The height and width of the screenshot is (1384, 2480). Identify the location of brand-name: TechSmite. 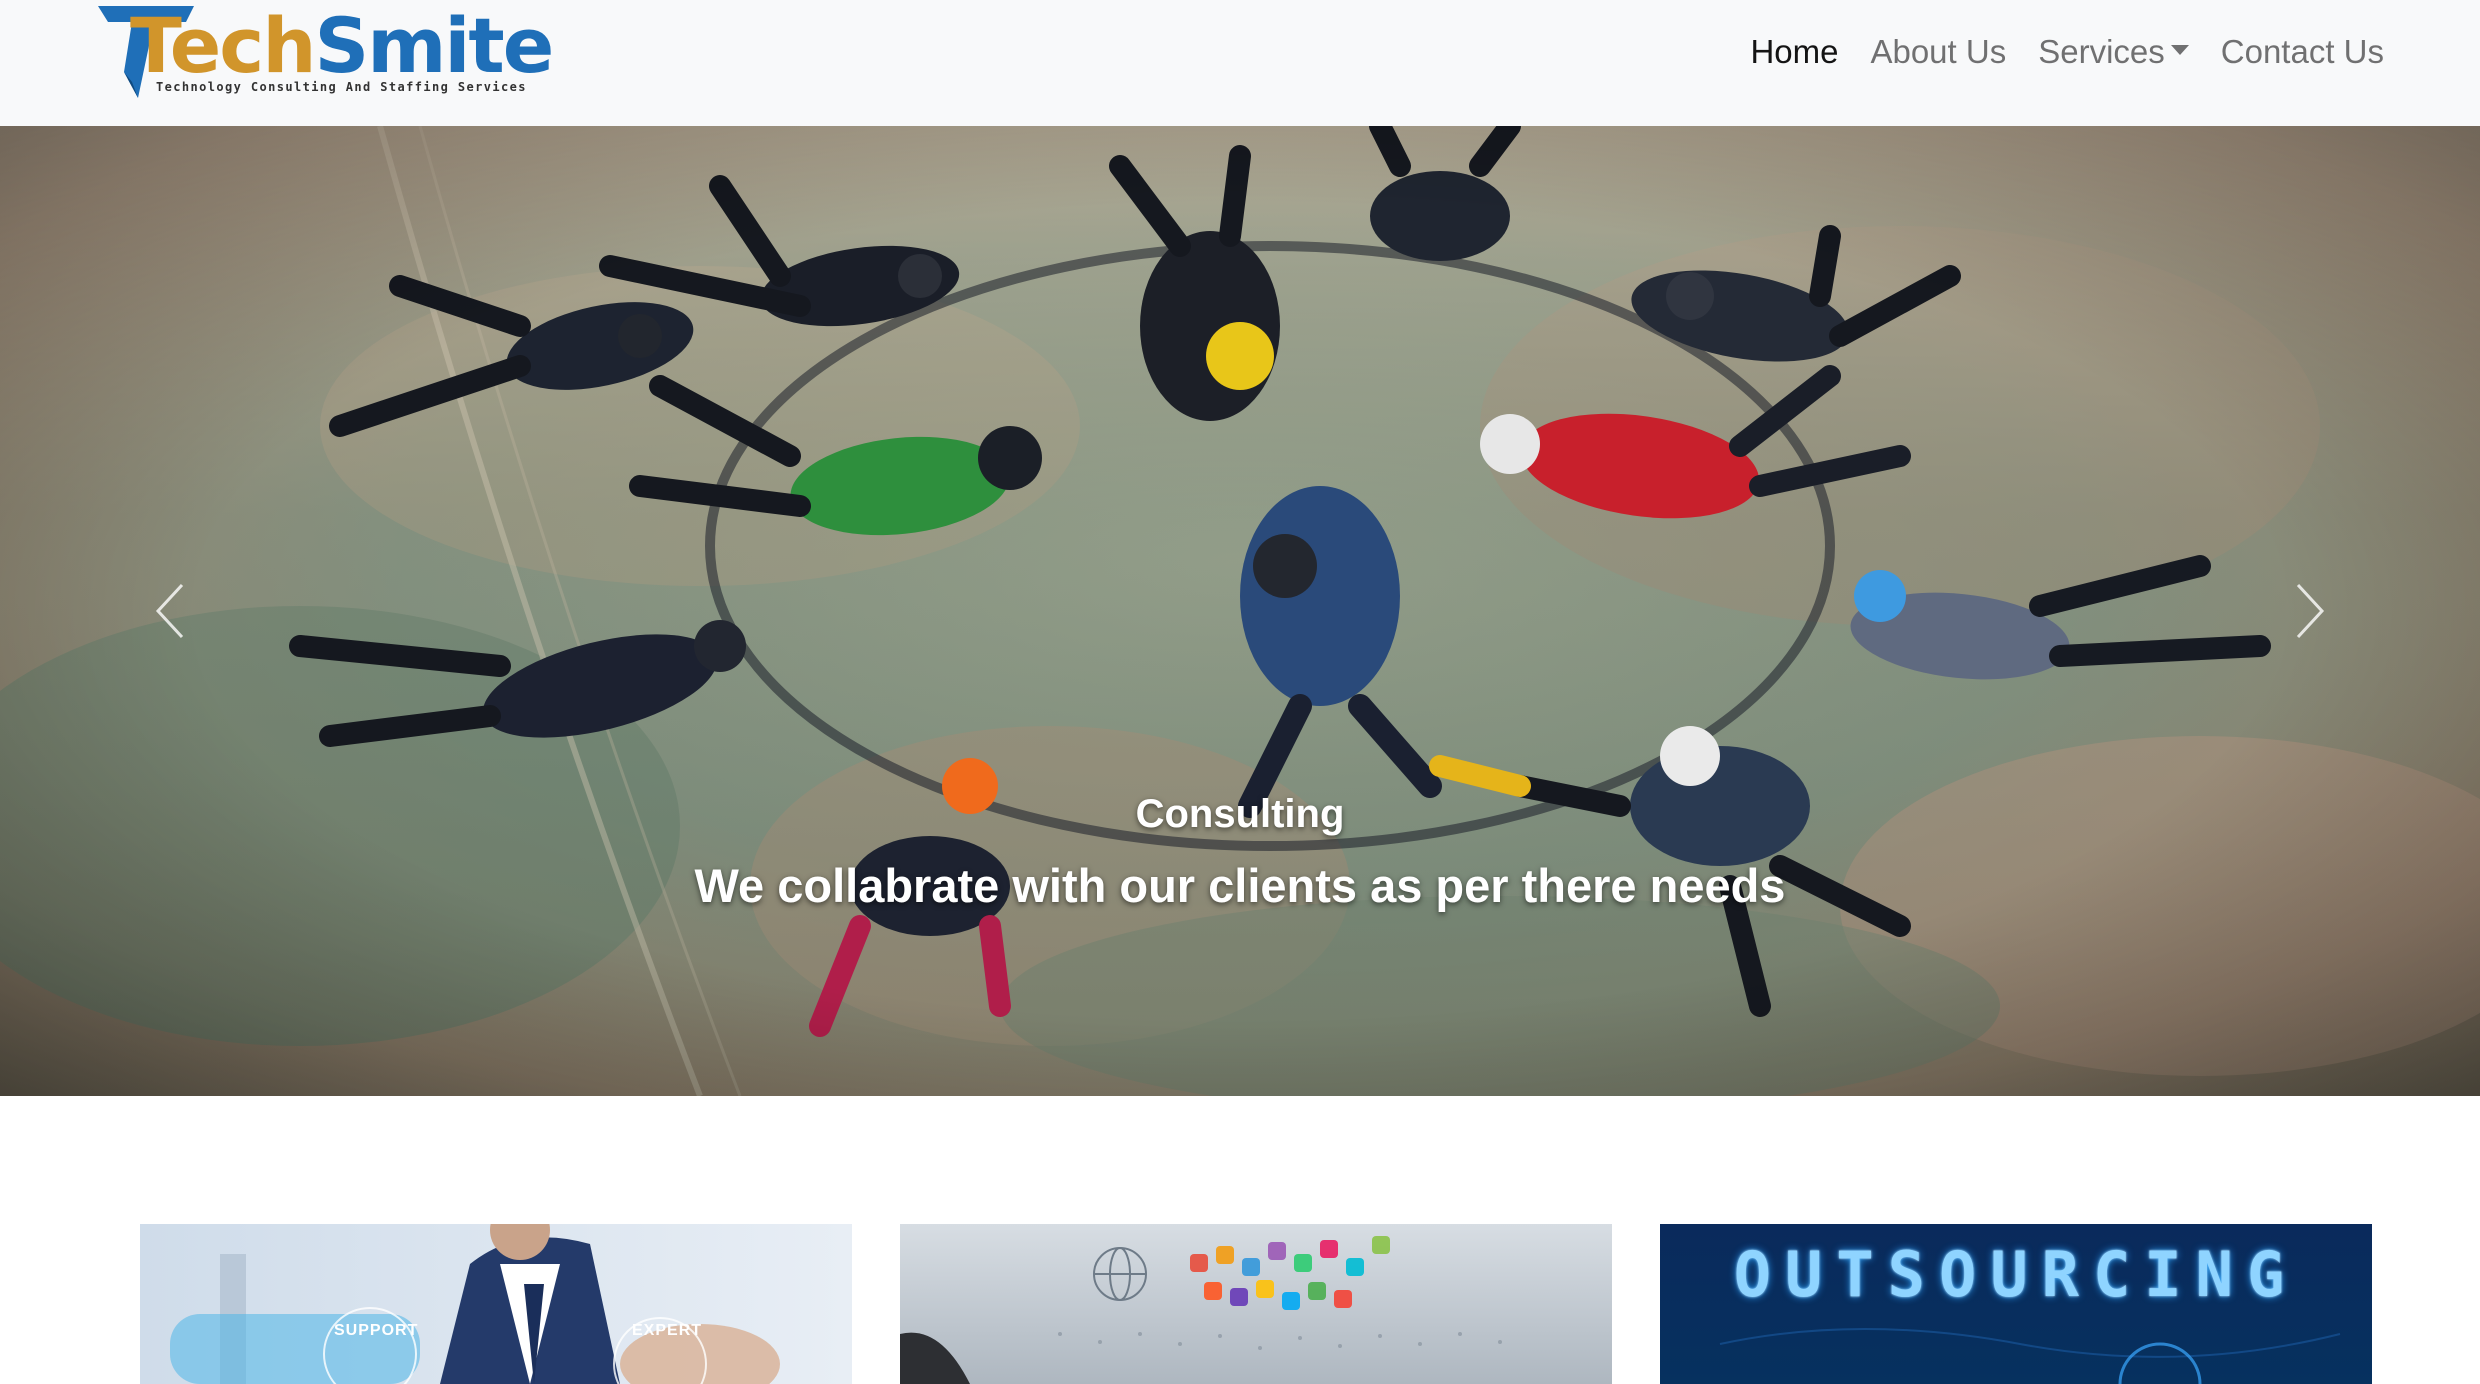
(342, 45).